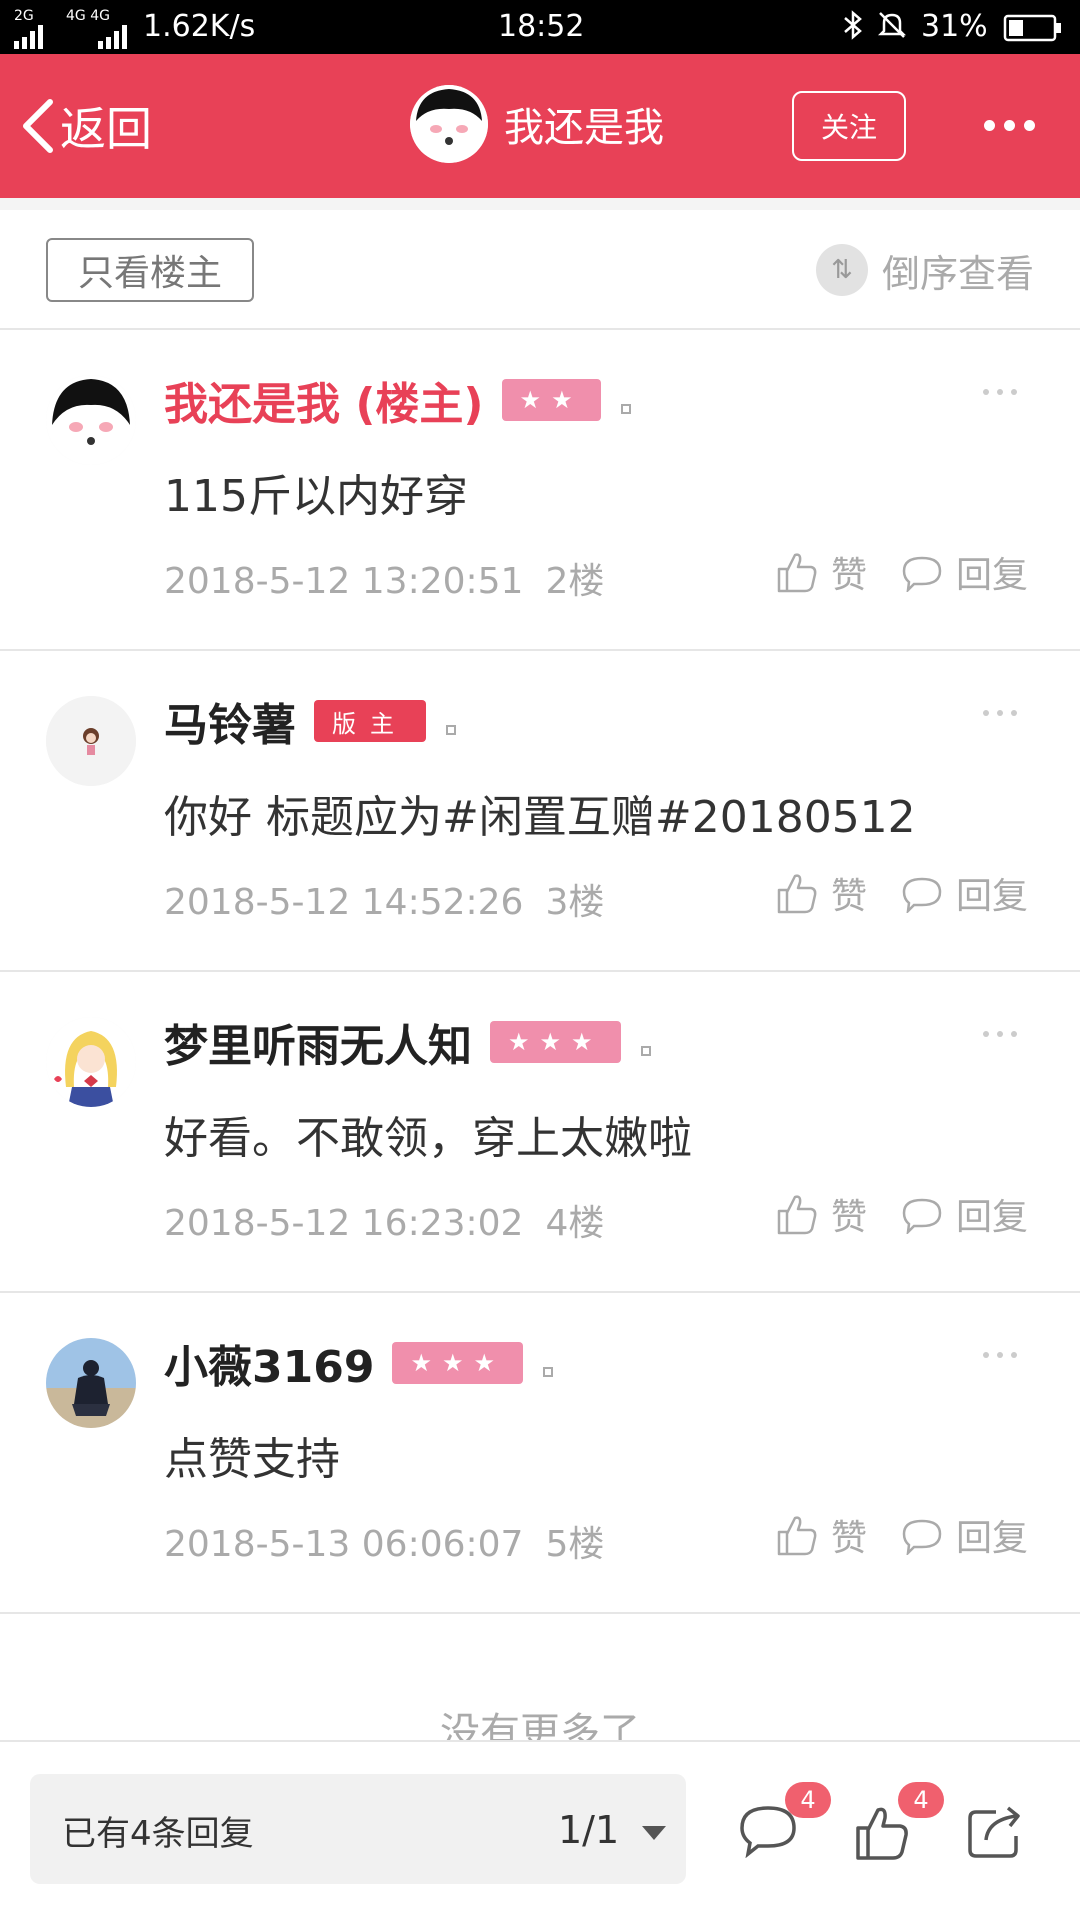 The width and height of the screenshot is (1080, 1920). I want to click on signal-icon, so click(30, 39).